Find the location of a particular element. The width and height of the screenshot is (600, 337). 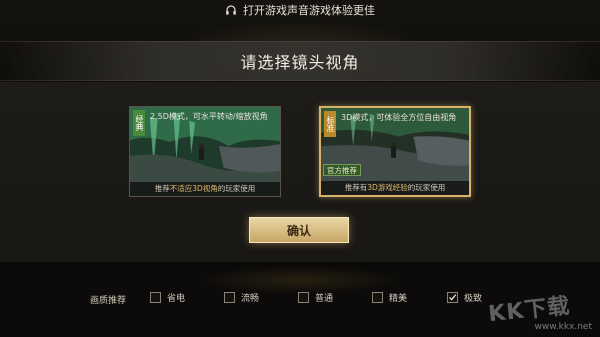

quality-checkbox-checked is located at coordinates (452, 297).